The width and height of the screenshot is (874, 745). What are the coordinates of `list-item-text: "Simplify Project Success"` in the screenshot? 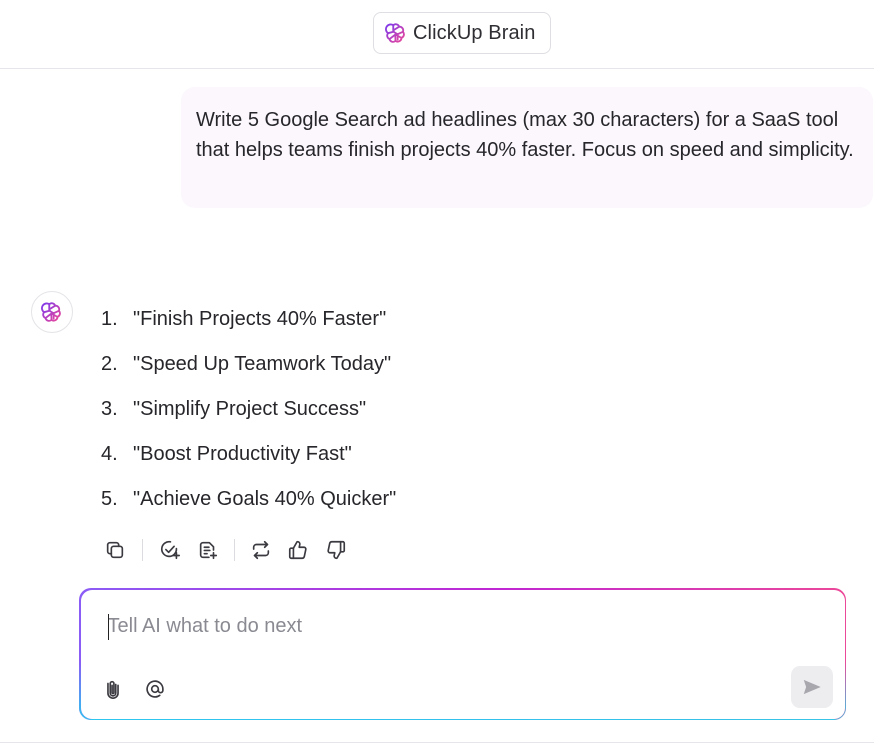 It's located at (250, 409).